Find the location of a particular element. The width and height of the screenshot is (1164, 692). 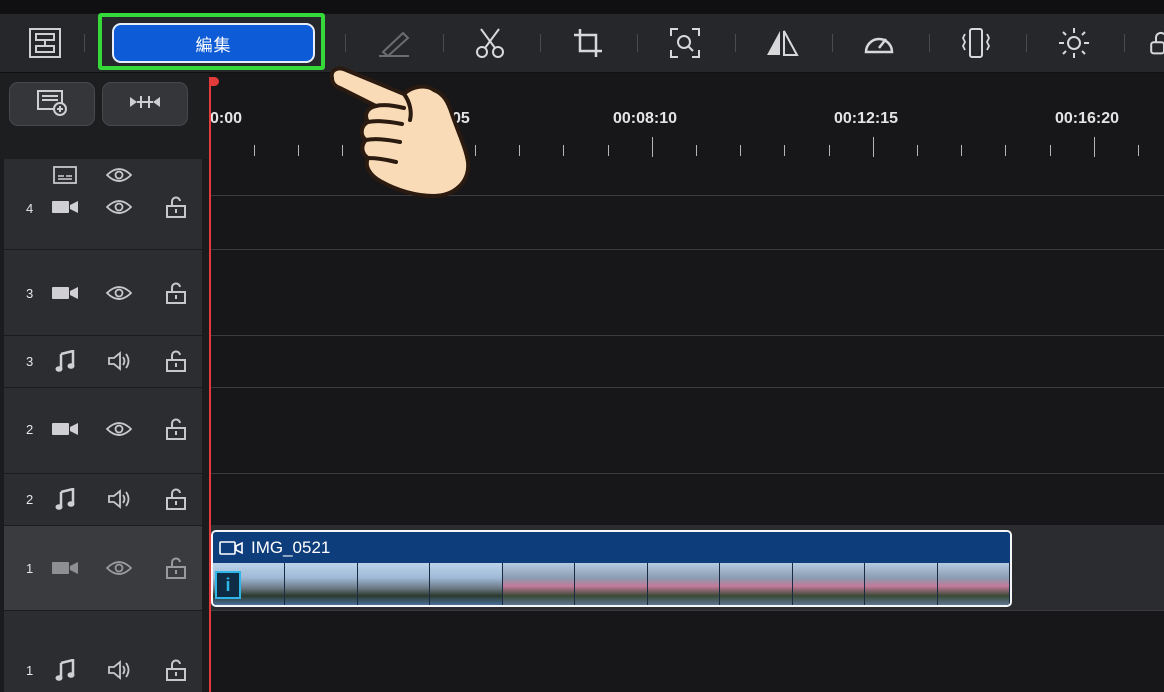

playhead-handle is located at coordinates (214, 81).